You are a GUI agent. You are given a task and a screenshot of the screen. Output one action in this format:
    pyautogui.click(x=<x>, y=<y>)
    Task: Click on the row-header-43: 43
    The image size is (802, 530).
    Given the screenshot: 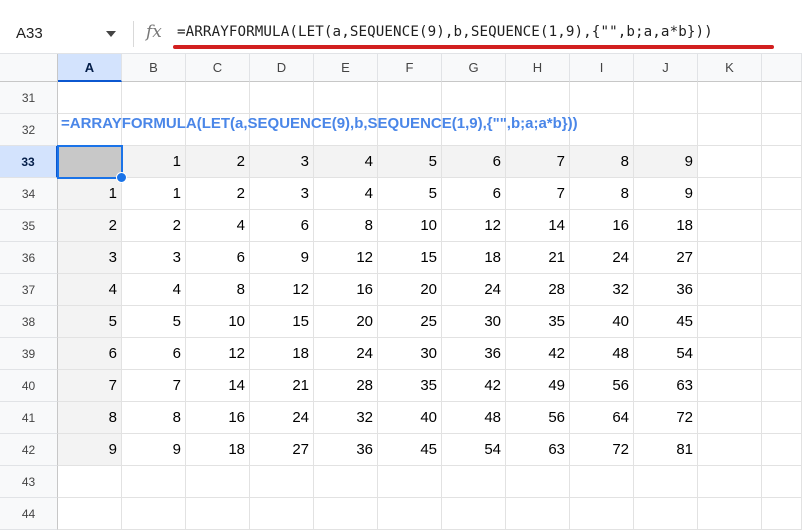 What is the action you would take?
    pyautogui.click(x=29, y=482)
    